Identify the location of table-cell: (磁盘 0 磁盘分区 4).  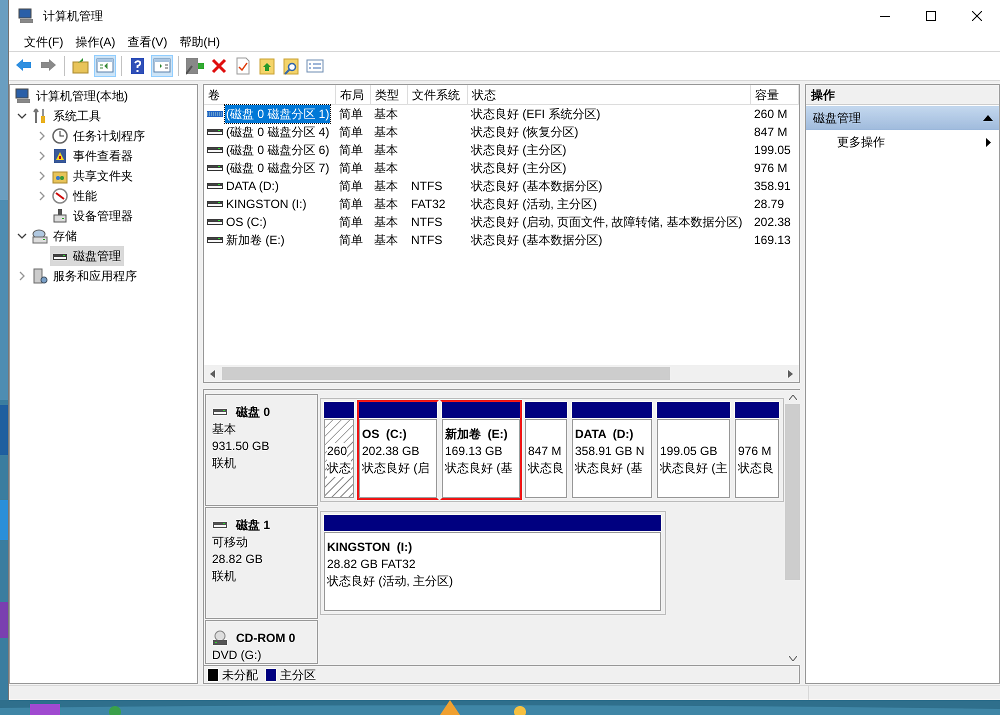
(277, 132).